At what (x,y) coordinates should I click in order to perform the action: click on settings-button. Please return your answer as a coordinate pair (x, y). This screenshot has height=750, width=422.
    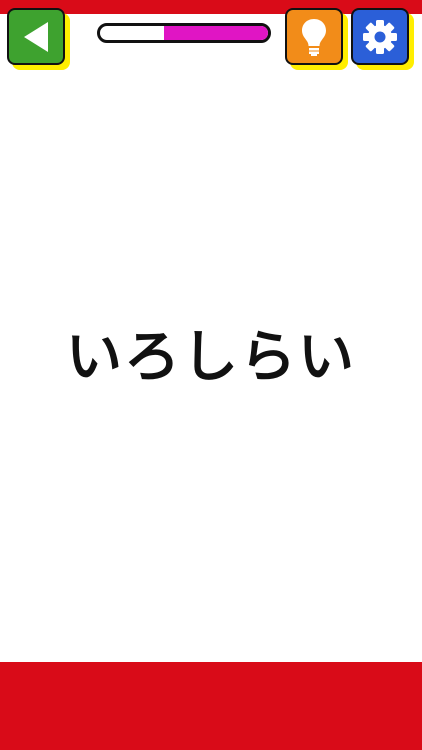
    Looking at the image, I should click on (380, 36).